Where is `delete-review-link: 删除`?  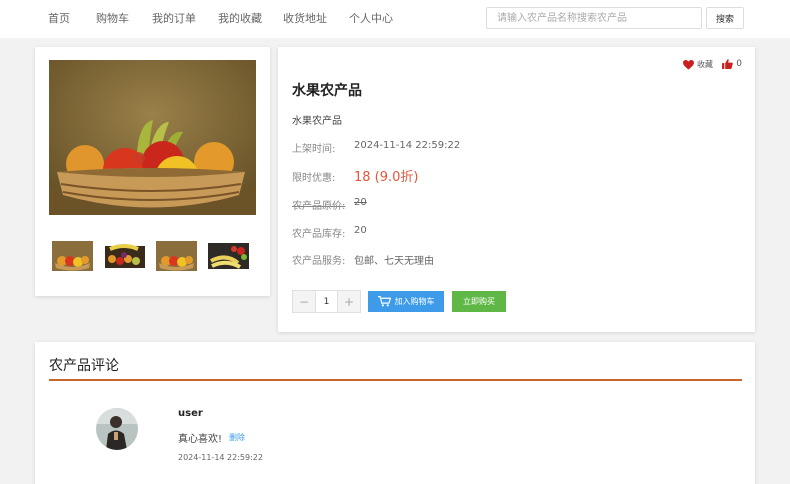
delete-review-link: 删除 is located at coordinates (237, 437).